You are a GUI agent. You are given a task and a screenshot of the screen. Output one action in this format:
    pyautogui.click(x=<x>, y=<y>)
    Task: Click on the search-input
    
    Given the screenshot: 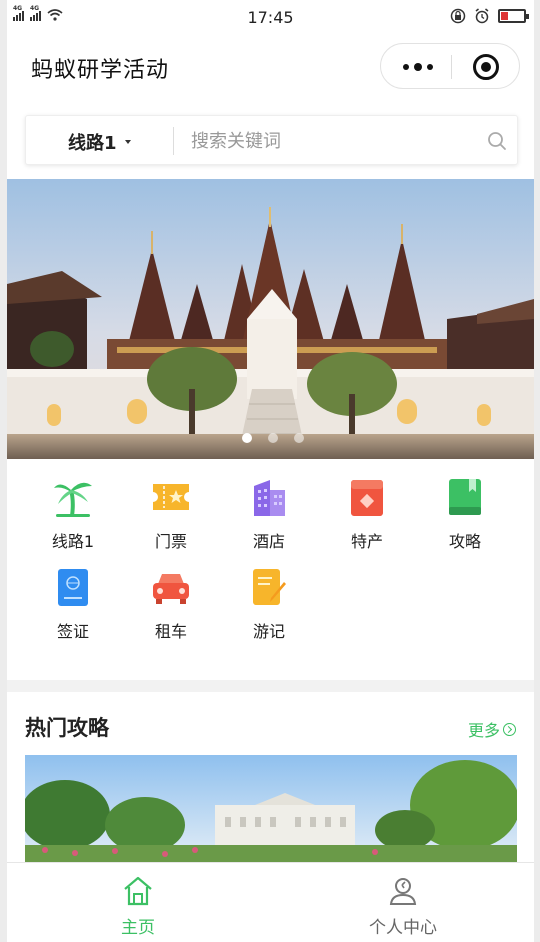 What is the action you would take?
    pyautogui.click(x=331, y=141)
    